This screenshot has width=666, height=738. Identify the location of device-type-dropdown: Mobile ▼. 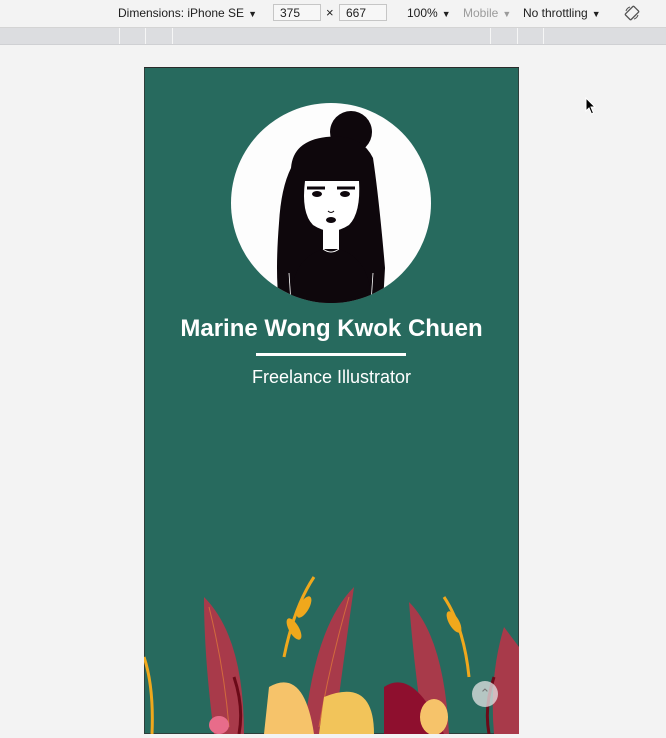
(487, 13).